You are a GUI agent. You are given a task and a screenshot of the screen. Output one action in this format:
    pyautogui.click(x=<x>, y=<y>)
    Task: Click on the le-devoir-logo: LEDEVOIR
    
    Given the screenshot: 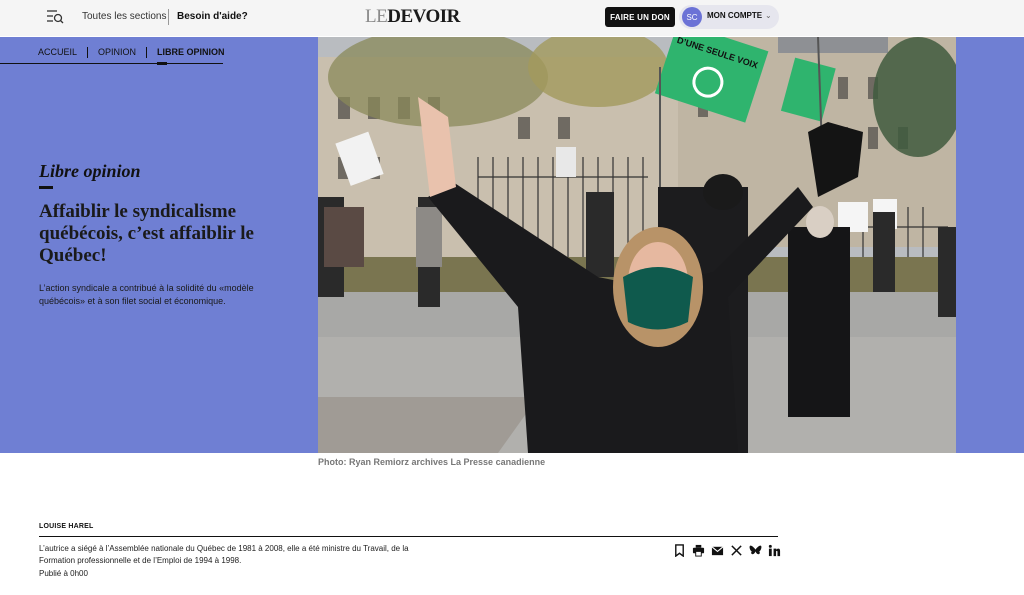 What is the action you would take?
    pyautogui.click(x=412, y=17)
    